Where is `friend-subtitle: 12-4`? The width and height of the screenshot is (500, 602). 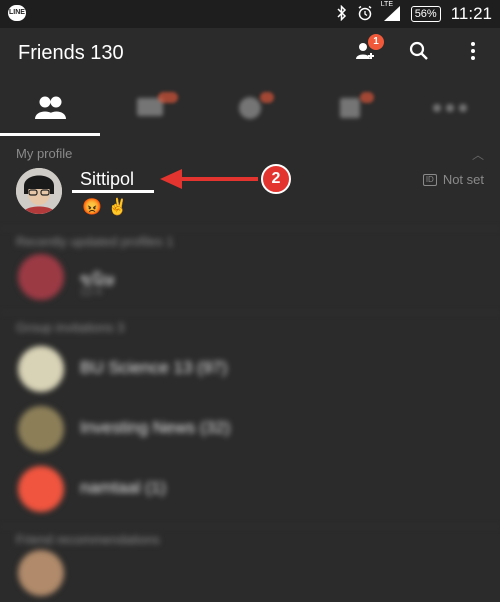 friend-subtitle: 12-4 is located at coordinates (91, 292).